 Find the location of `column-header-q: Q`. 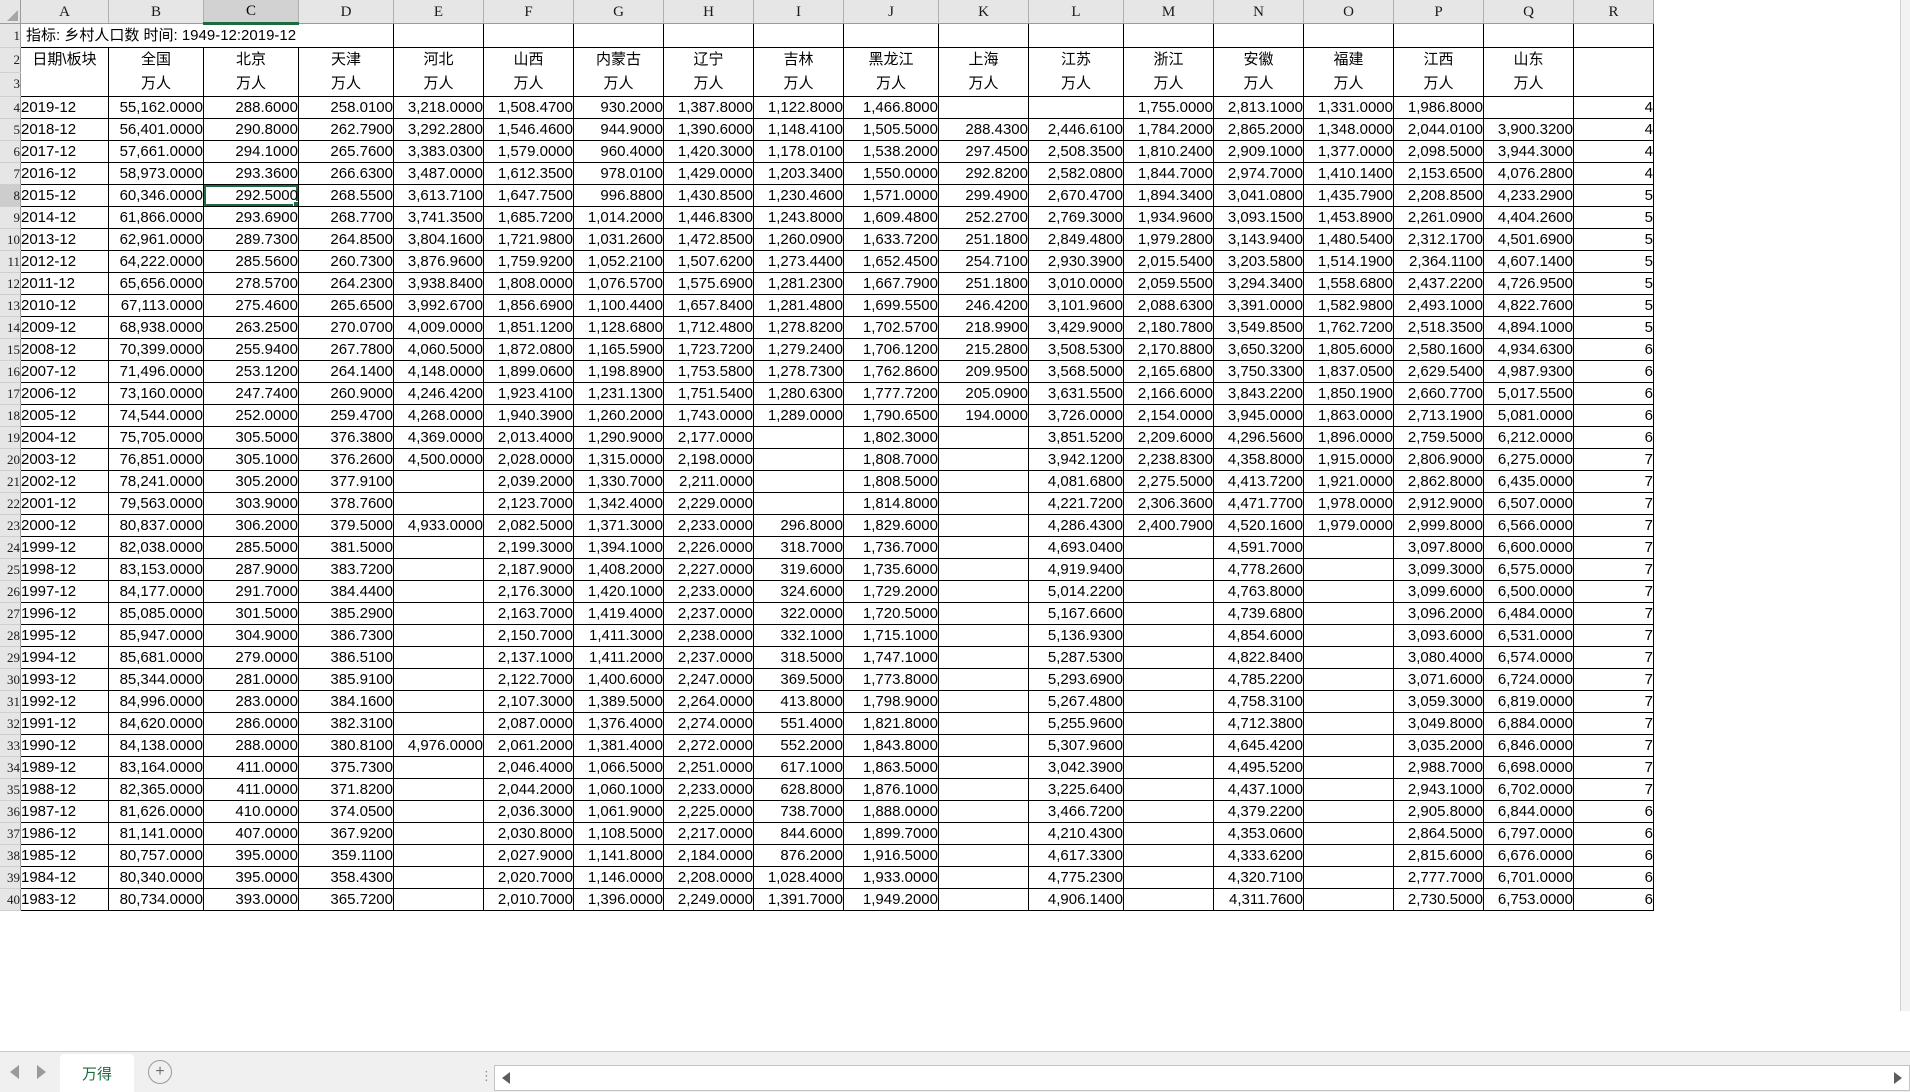

column-header-q: Q is located at coordinates (1528, 12).